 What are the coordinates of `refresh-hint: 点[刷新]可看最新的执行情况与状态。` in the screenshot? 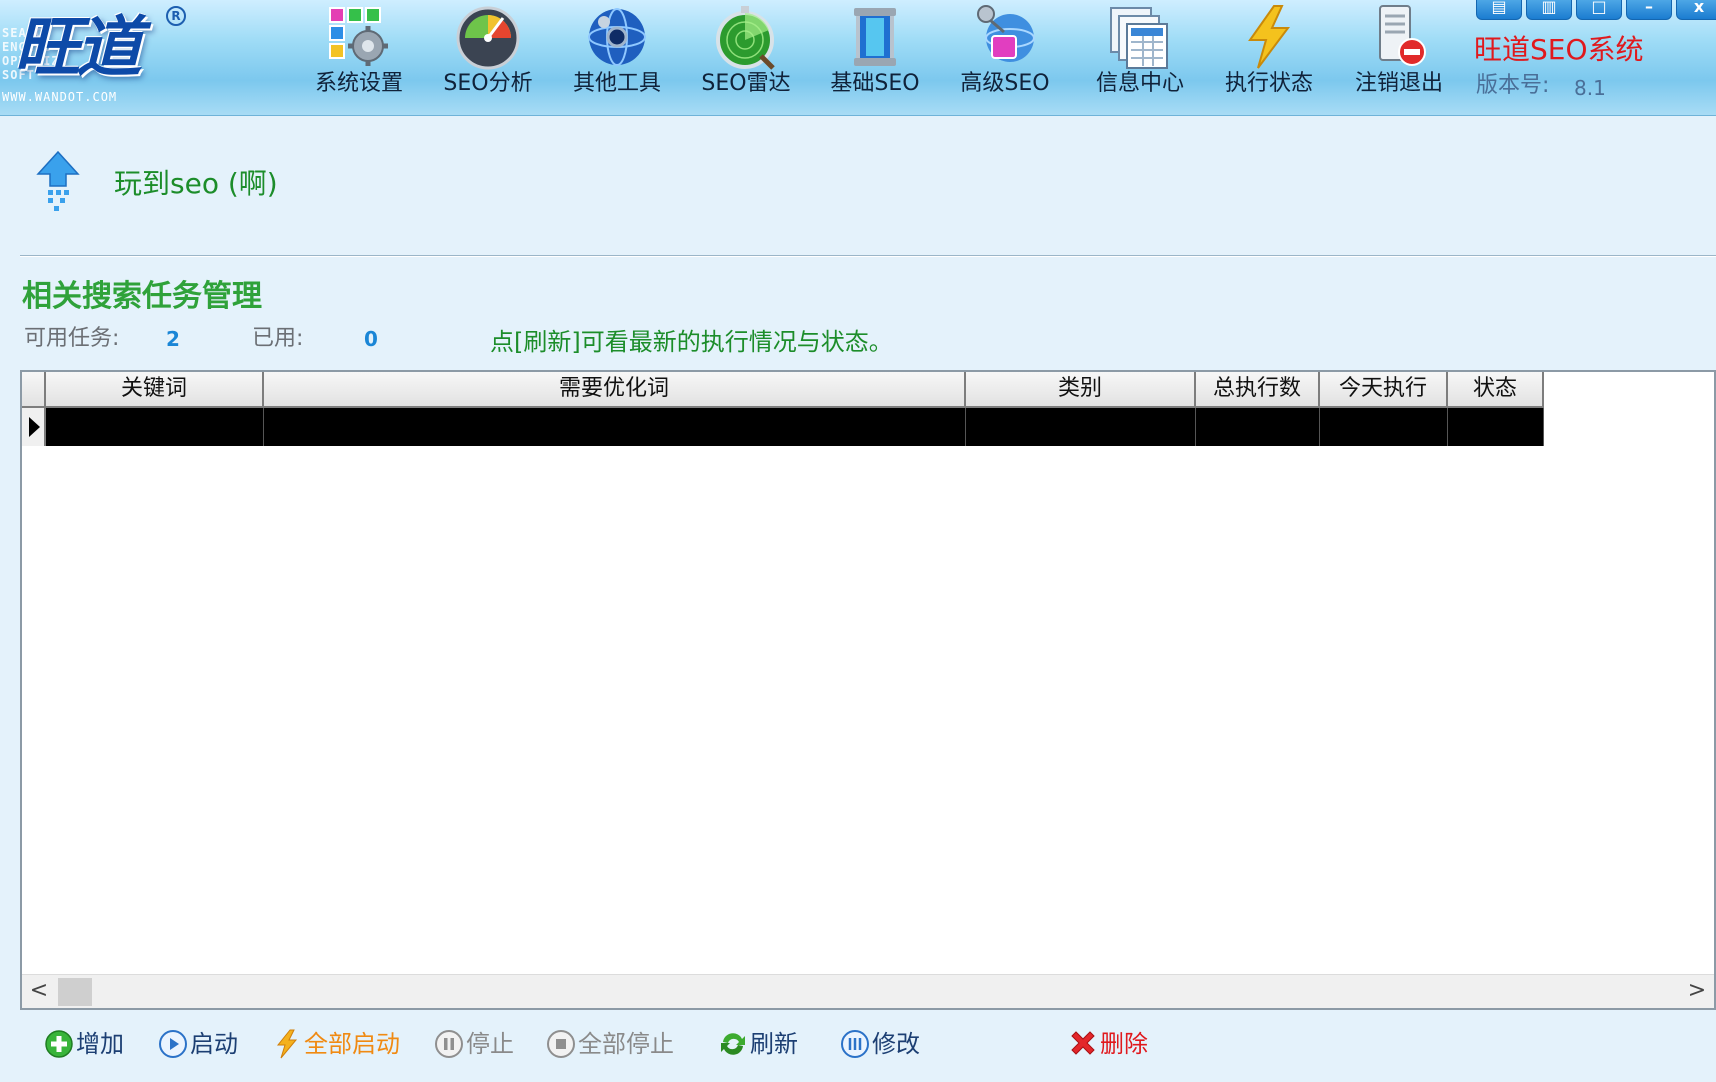 It's located at (691, 342).